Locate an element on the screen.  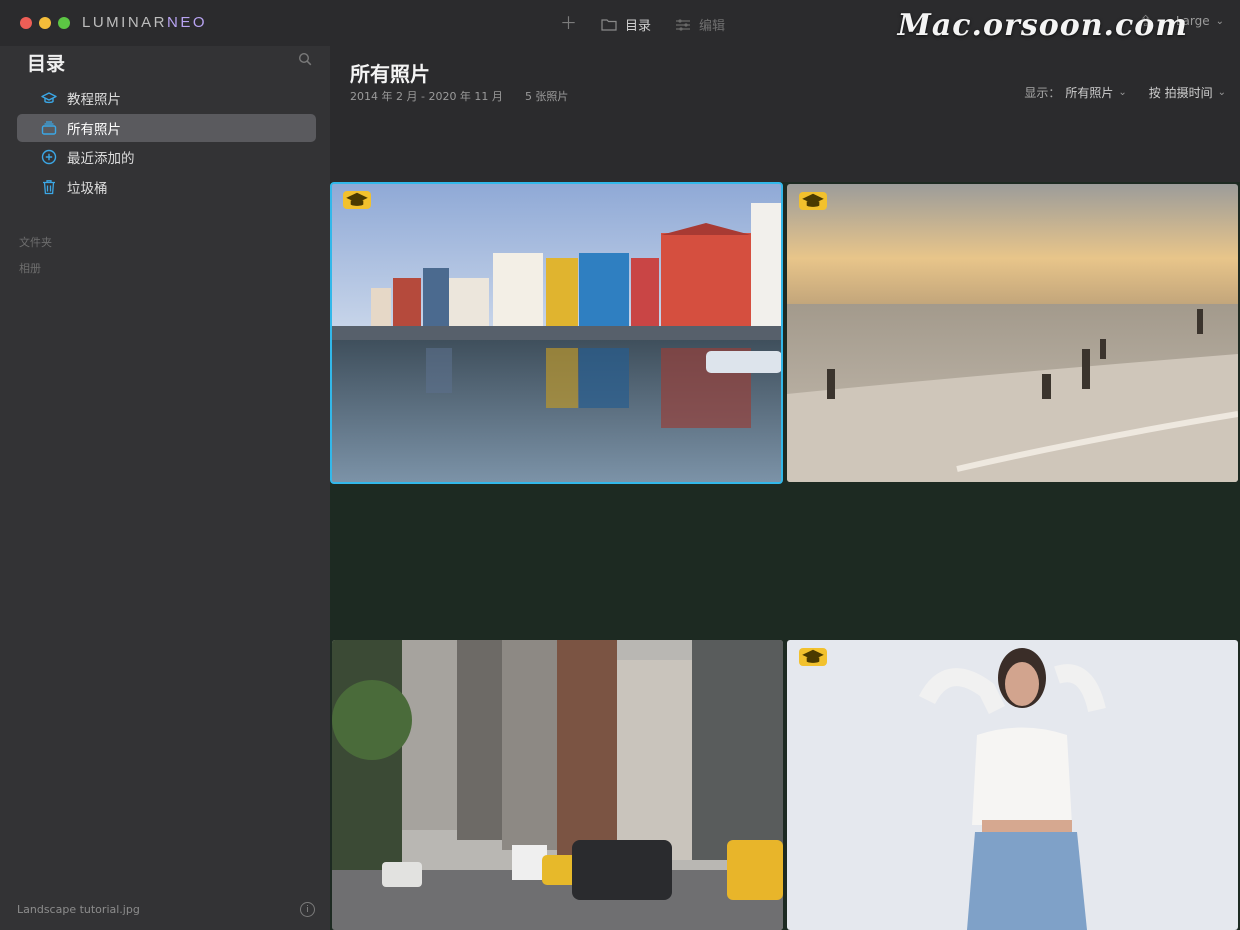
section-folders: 文件夹 is located at coordinates (35, 242).